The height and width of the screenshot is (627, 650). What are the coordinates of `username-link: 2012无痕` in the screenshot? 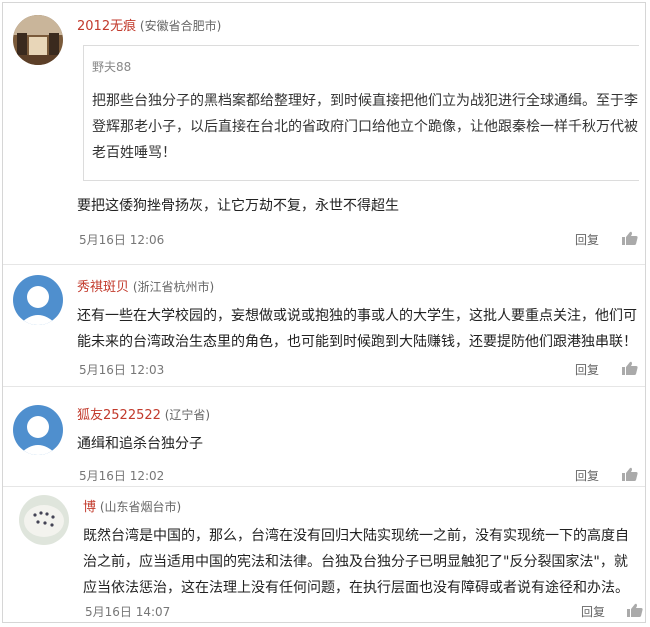 It's located at (106, 26).